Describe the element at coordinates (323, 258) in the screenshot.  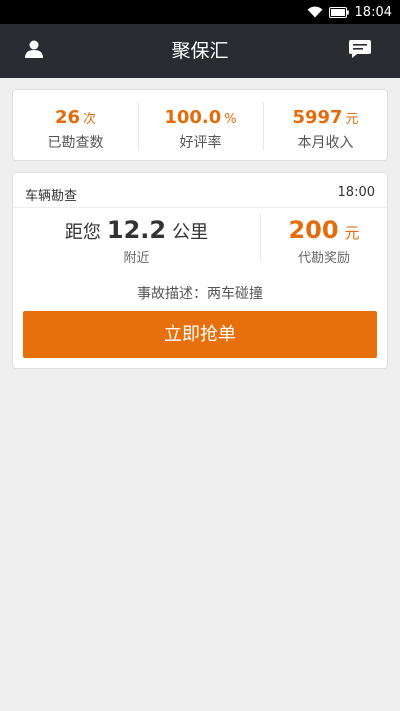
I see `reward-label: 代勘奖励` at that location.